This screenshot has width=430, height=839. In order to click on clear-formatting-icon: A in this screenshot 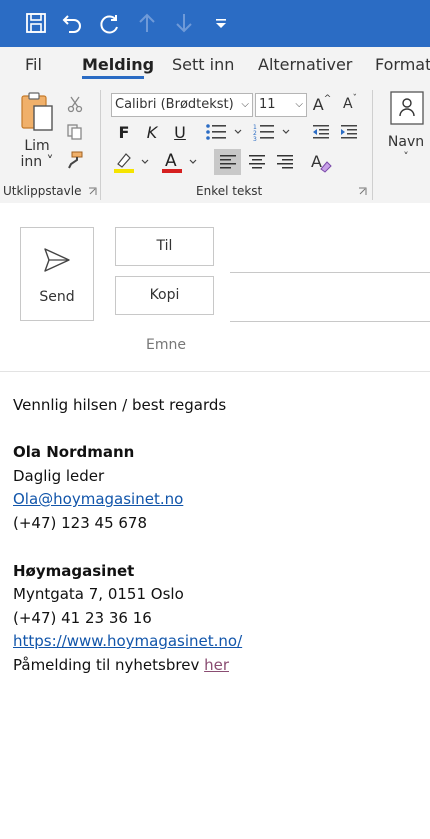, I will do `click(321, 162)`.